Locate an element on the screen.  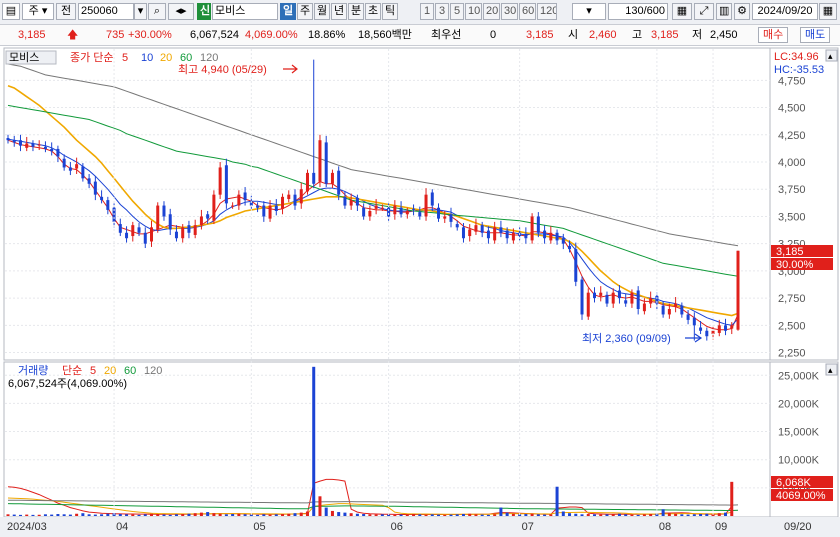
price-tick-5: 3,500 is located at coordinates (792, 217).